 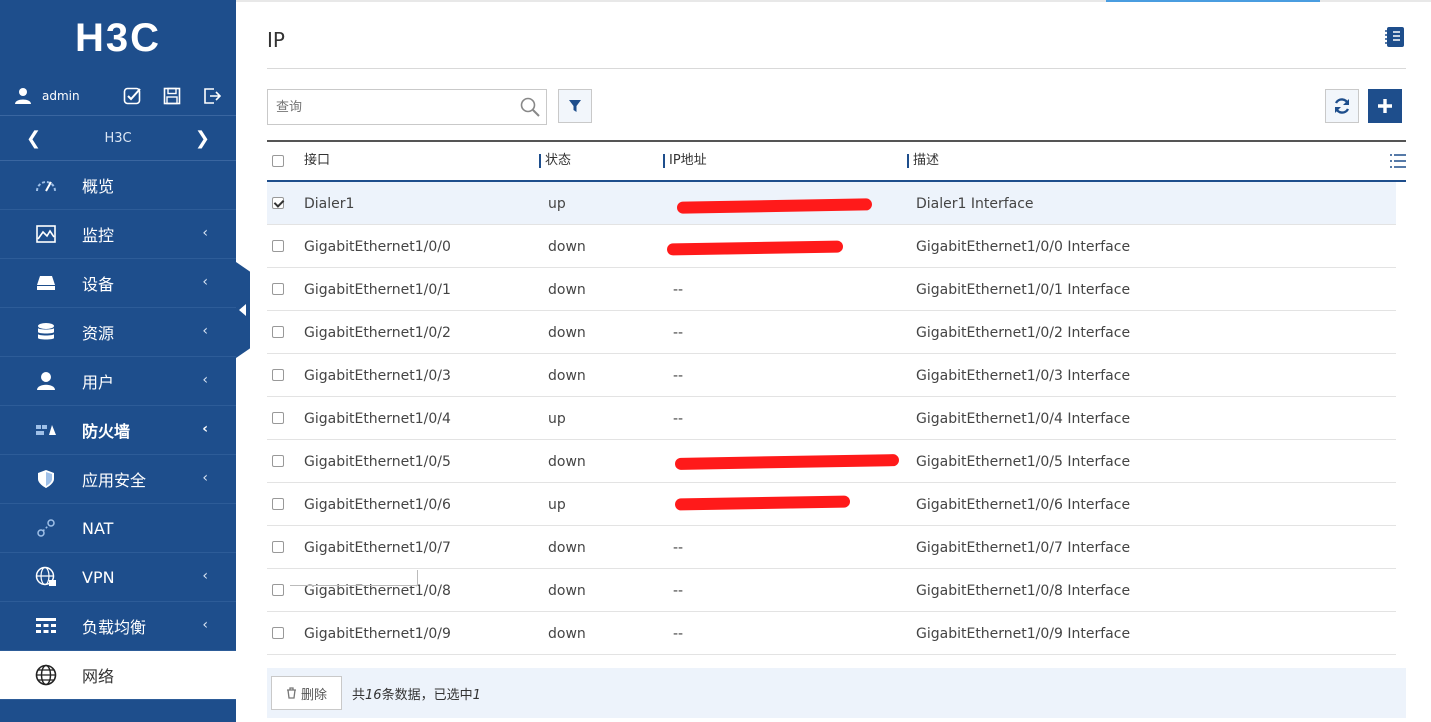 What do you see at coordinates (46, 675) in the screenshot?
I see `globe-icon` at bounding box center [46, 675].